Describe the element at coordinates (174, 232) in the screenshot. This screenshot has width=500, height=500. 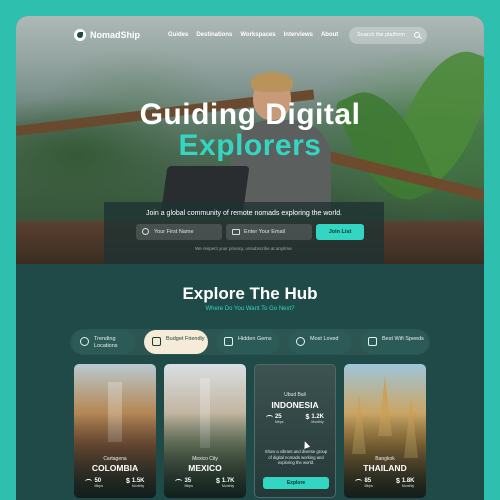
I see `first-name-placeholder: Your First Name` at that location.